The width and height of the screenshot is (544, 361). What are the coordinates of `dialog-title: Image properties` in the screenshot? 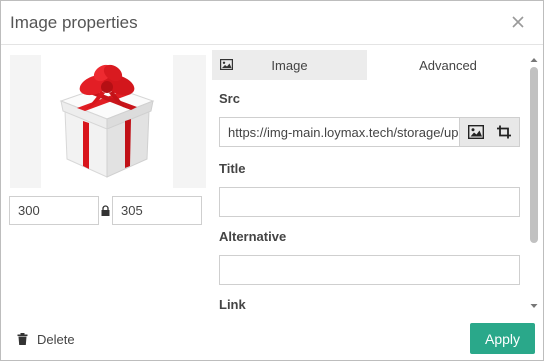 It's located at (74, 22).